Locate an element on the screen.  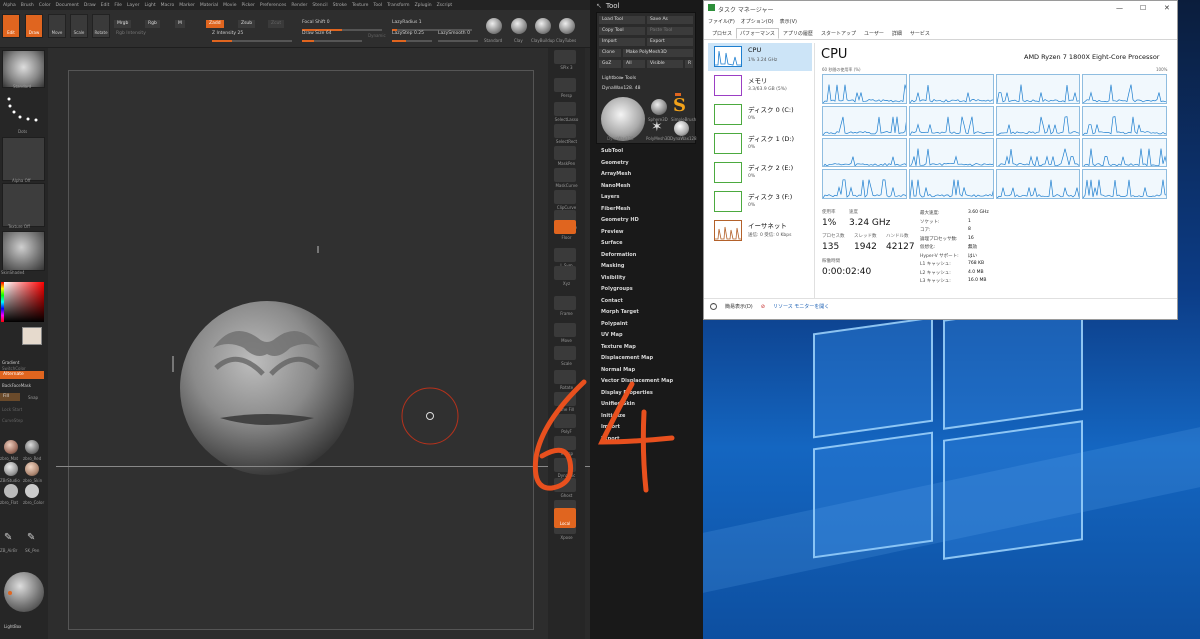
tool-subpalette-nanomesh: NanoMesh is located at coordinates (637, 189).